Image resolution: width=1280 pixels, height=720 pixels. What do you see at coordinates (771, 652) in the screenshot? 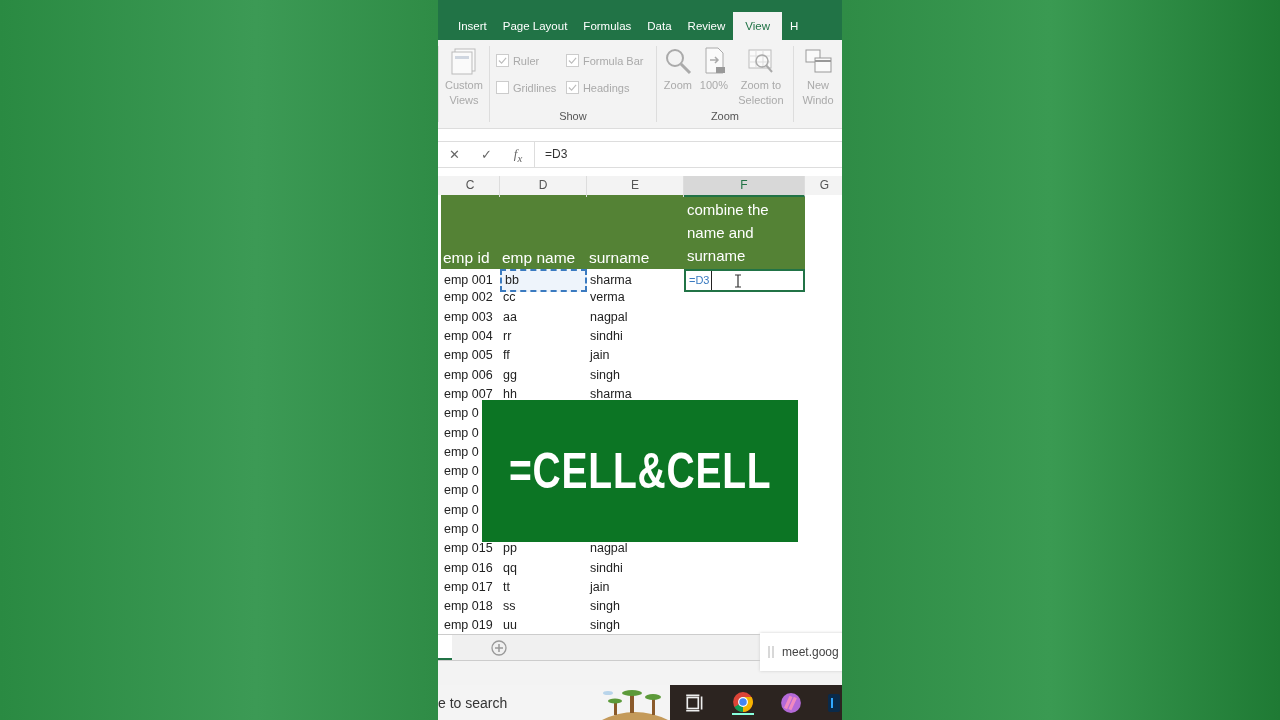
I see `grip-icon` at bounding box center [771, 652].